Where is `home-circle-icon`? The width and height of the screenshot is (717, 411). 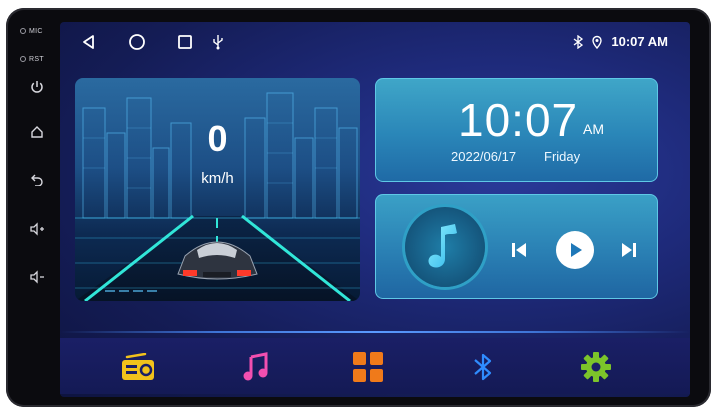 home-circle-icon is located at coordinates (137, 42).